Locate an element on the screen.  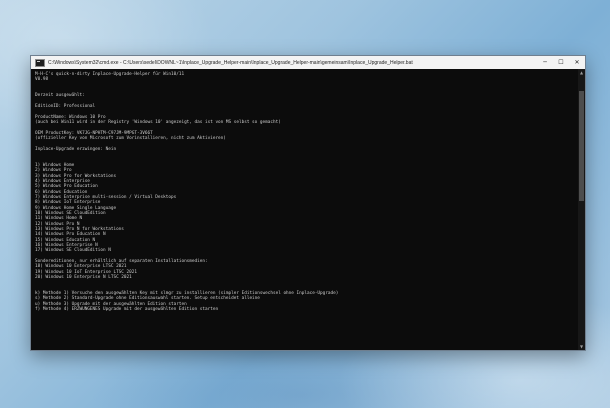
vertical-scrollbar: ▲ ▼ is located at coordinates (581, 209).